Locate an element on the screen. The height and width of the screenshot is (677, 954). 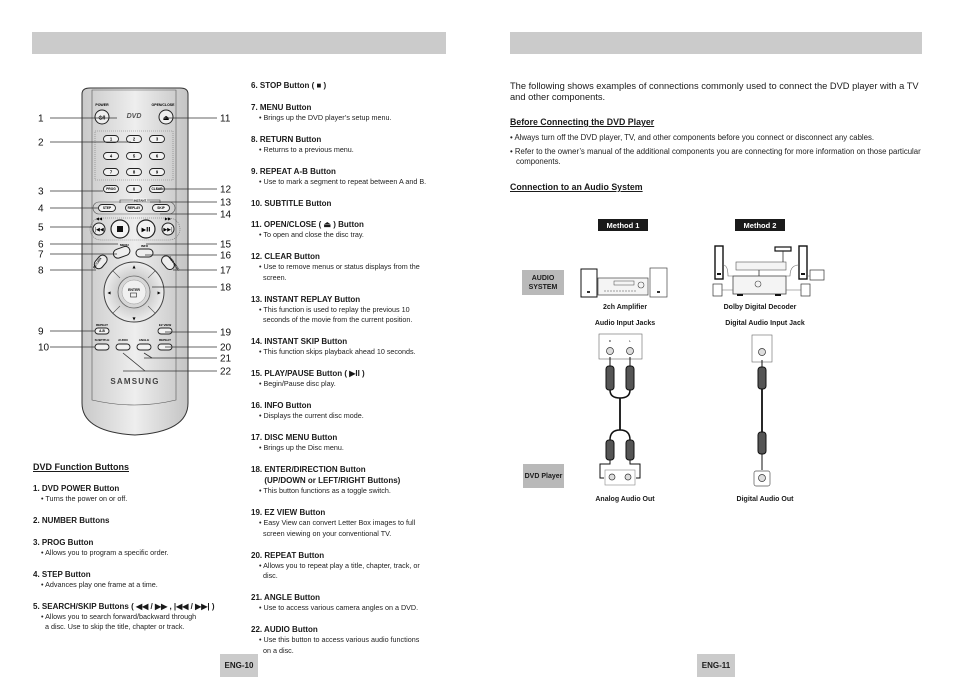
audio-button is located at coordinates (123, 347).